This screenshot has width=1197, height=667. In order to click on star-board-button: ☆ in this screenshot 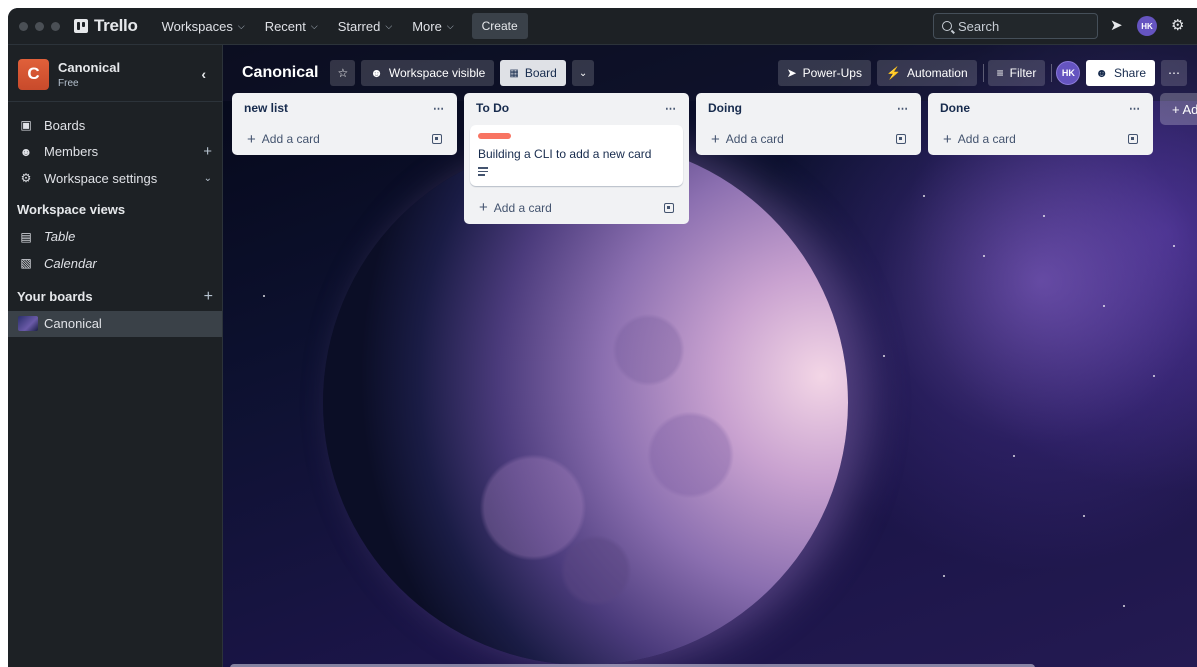, I will do `click(343, 73)`.